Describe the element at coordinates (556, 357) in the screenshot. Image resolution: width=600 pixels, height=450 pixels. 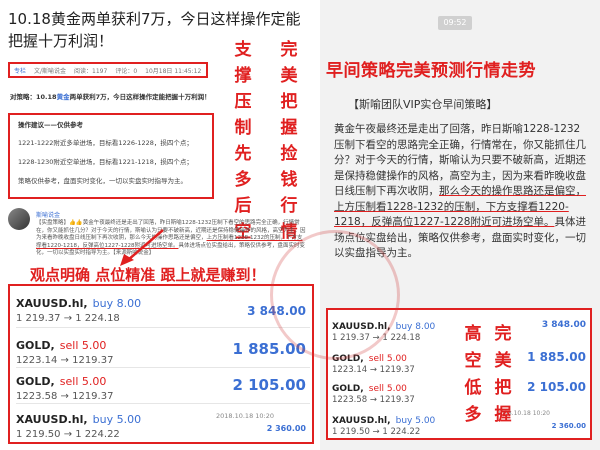
I see `trade-profit: 1 885.00` at that location.